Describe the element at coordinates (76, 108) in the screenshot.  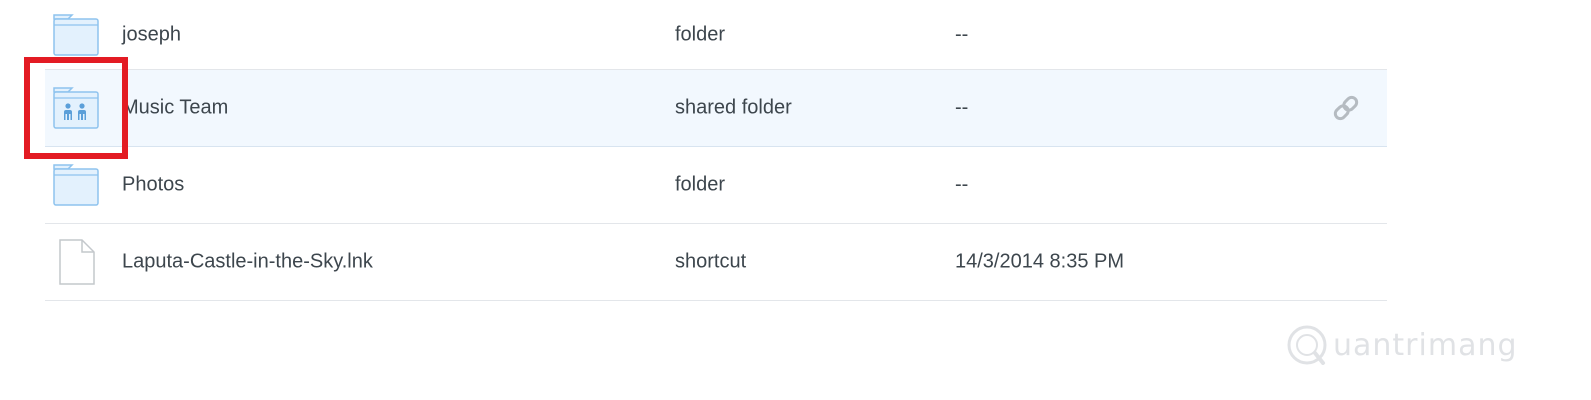
I see `shared-folder-icon` at that location.